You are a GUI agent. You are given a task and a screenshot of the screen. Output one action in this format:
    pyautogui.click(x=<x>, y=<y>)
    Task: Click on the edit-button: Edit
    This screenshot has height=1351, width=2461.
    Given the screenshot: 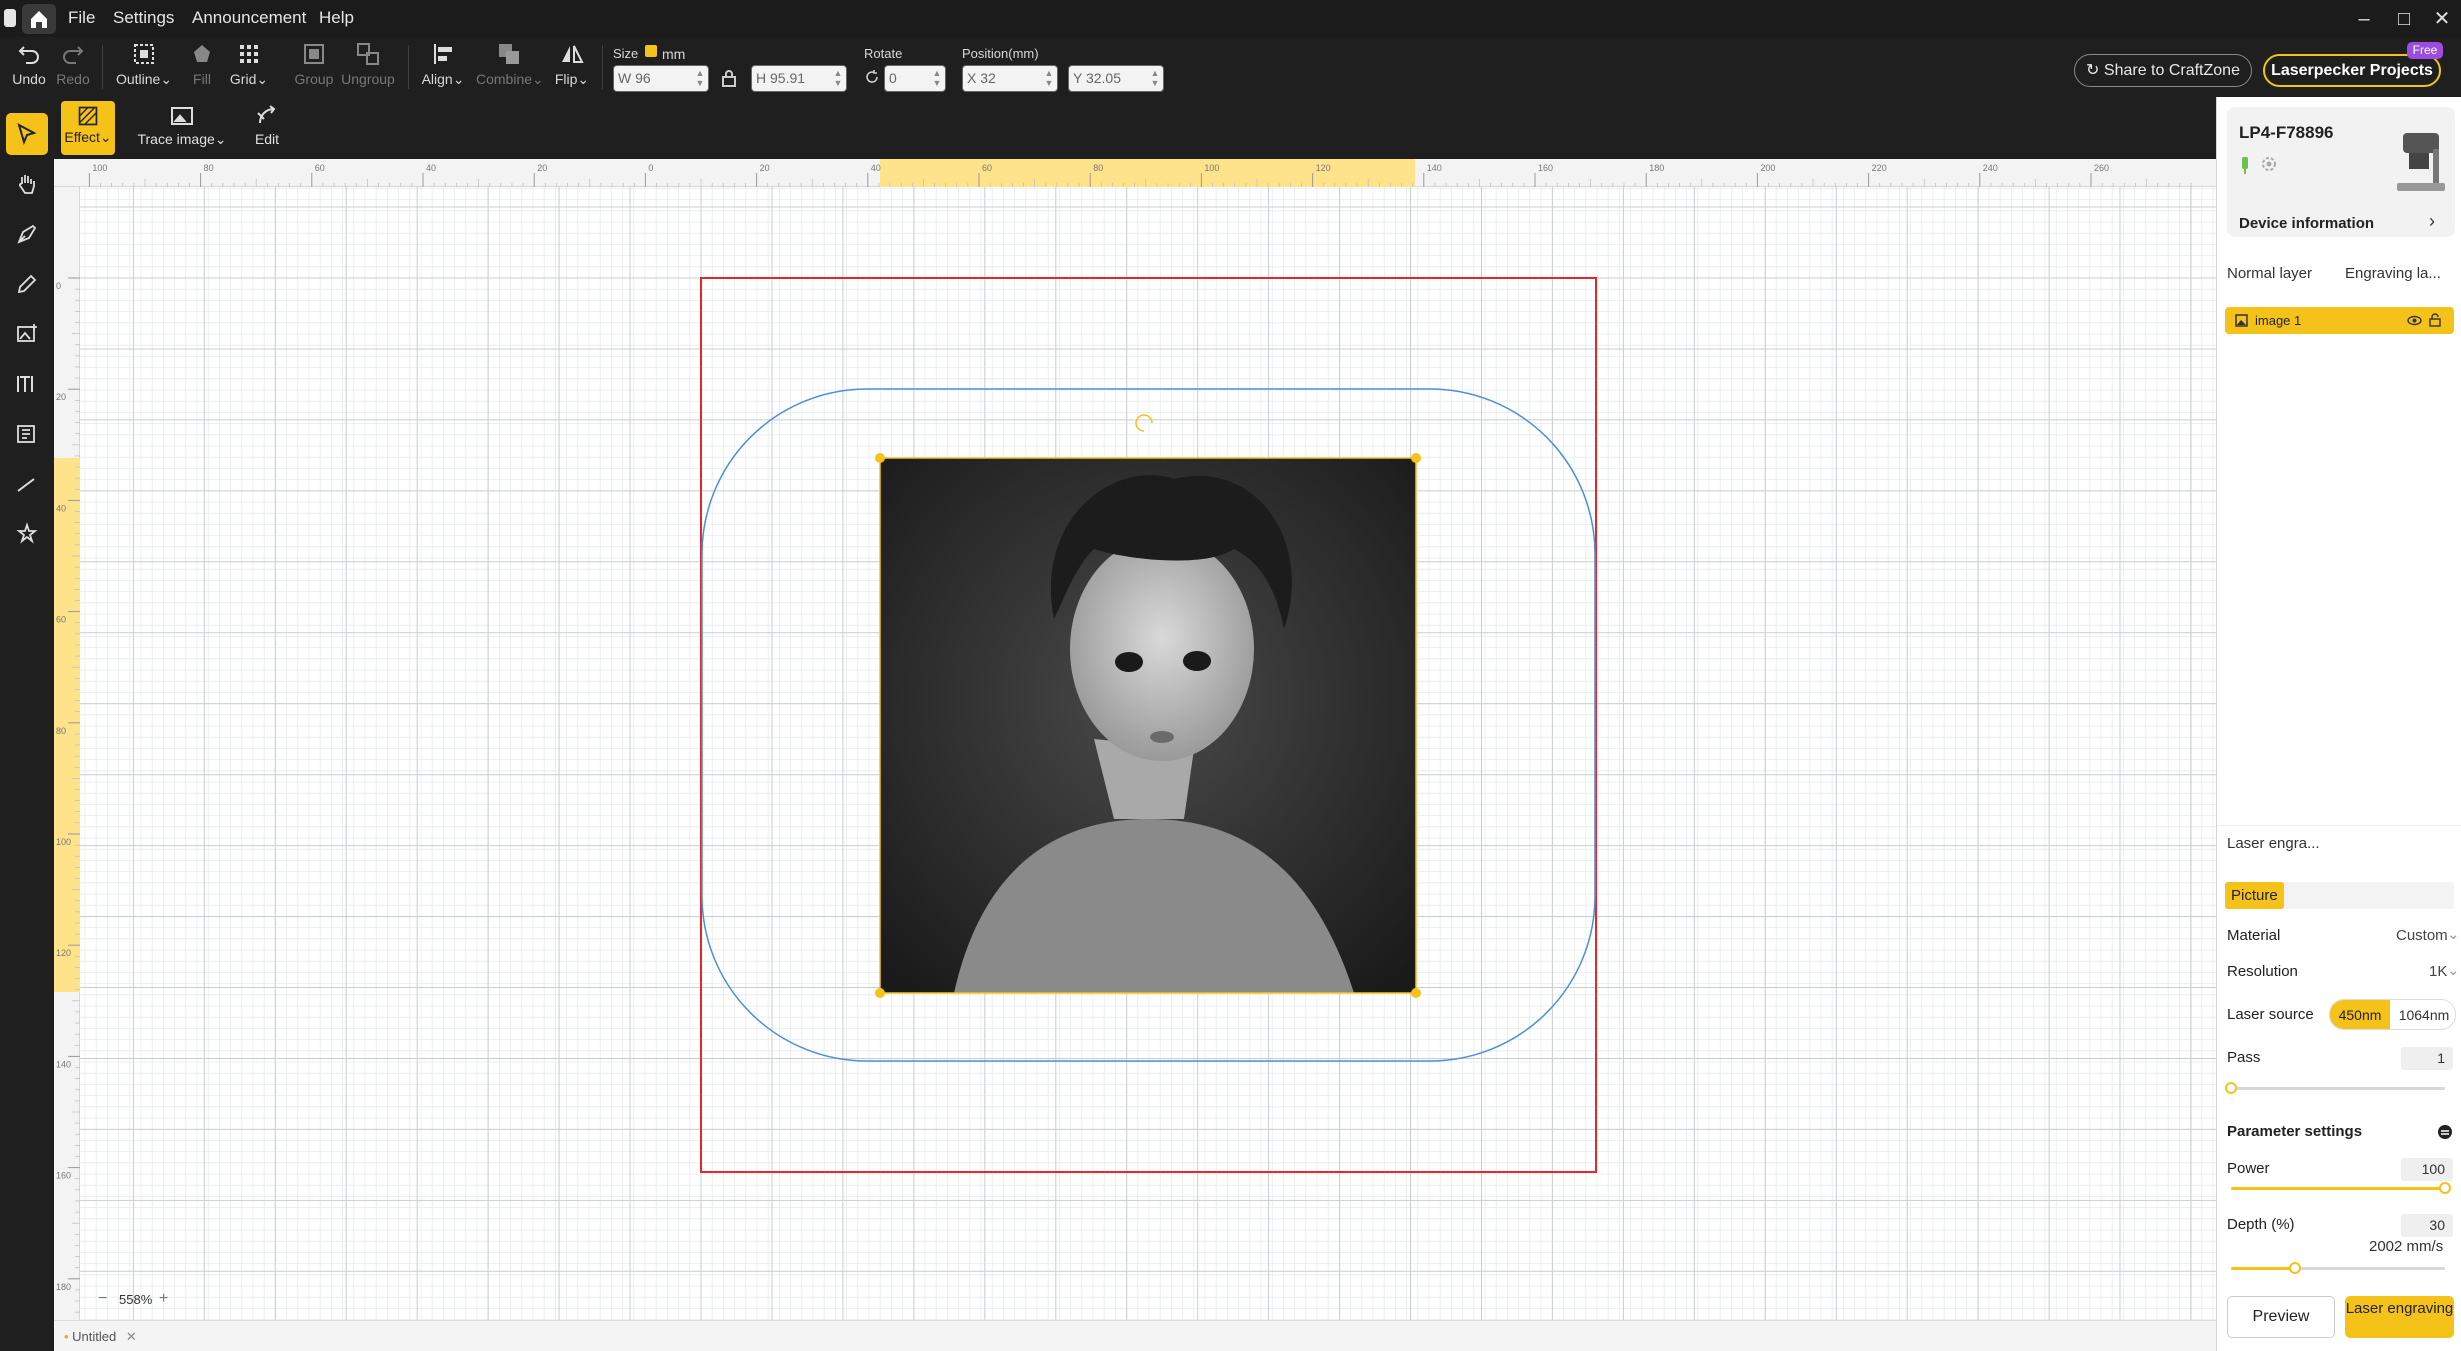 What is the action you would take?
    pyautogui.click(x=267, y=125)
    